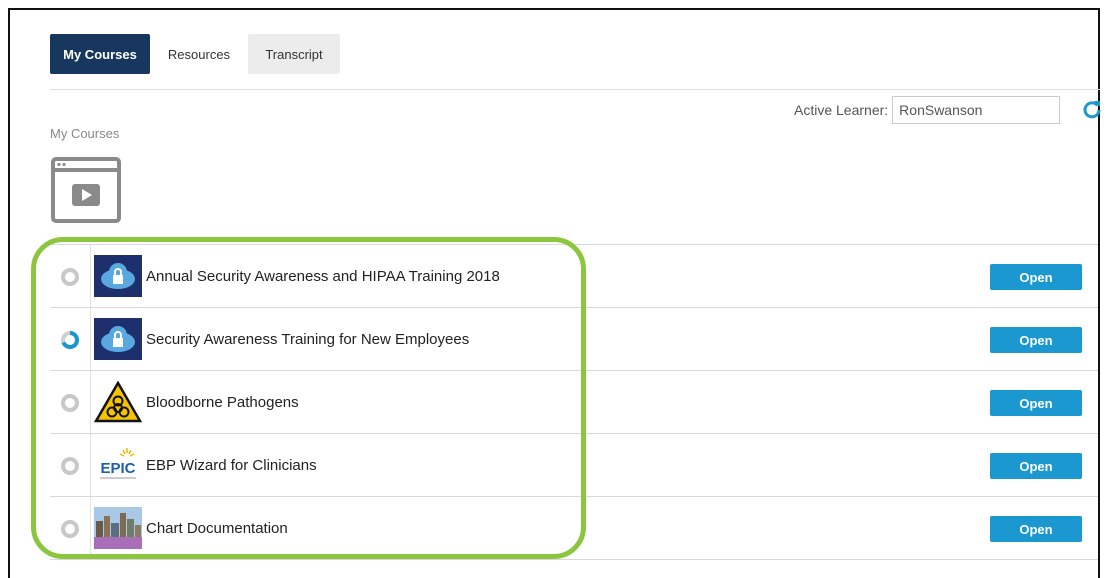 The image size is (1109, 578). I want to click on course-title: EBP Wizard for Clinicians, so click(231, 465).